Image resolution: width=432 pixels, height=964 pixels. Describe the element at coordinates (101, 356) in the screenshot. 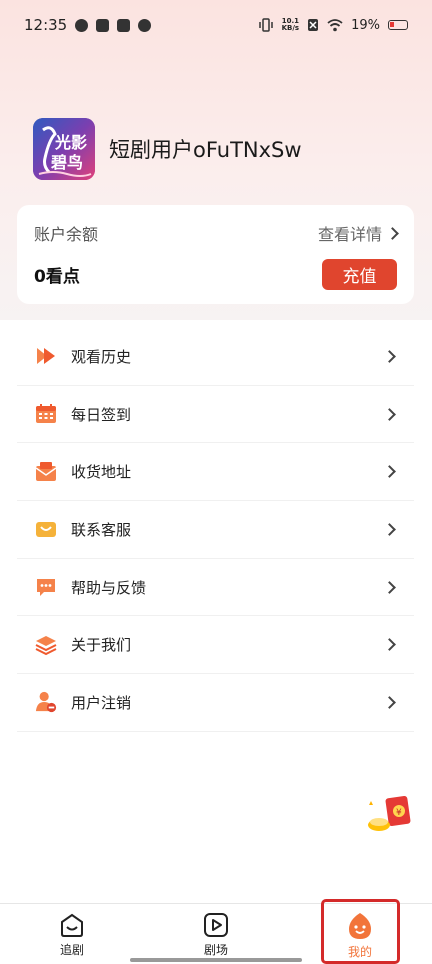

I see `menu-item-label: 观看历史` at that location.